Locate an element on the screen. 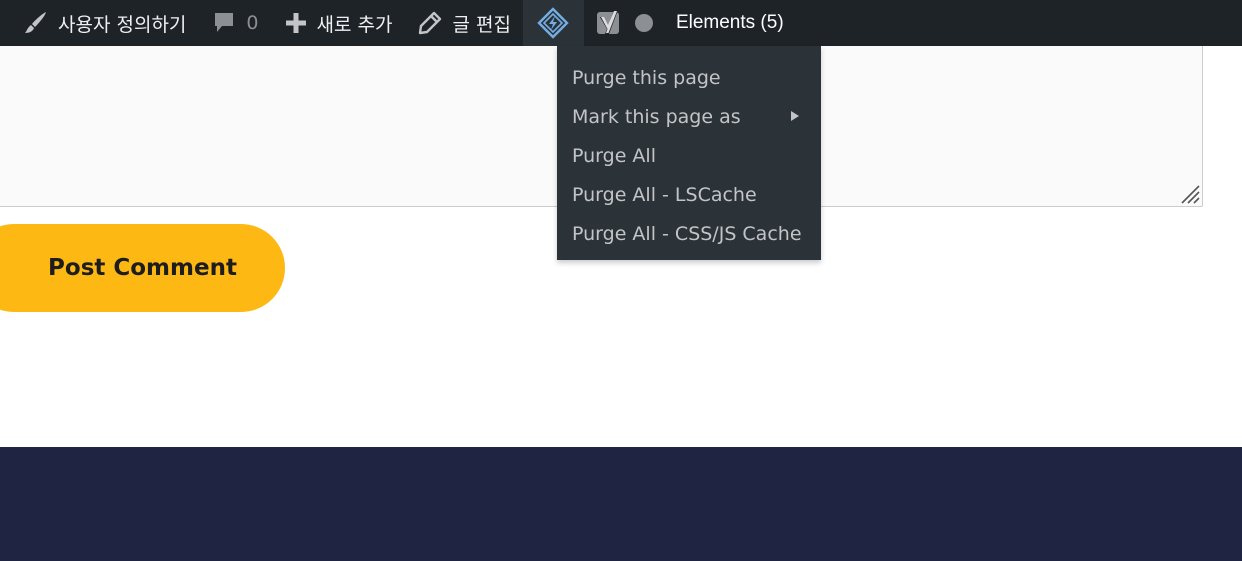 Image resolution: width=1242 pixels, height=561 pixels. adminbar-litespeed is located at coordinates (553, 23).